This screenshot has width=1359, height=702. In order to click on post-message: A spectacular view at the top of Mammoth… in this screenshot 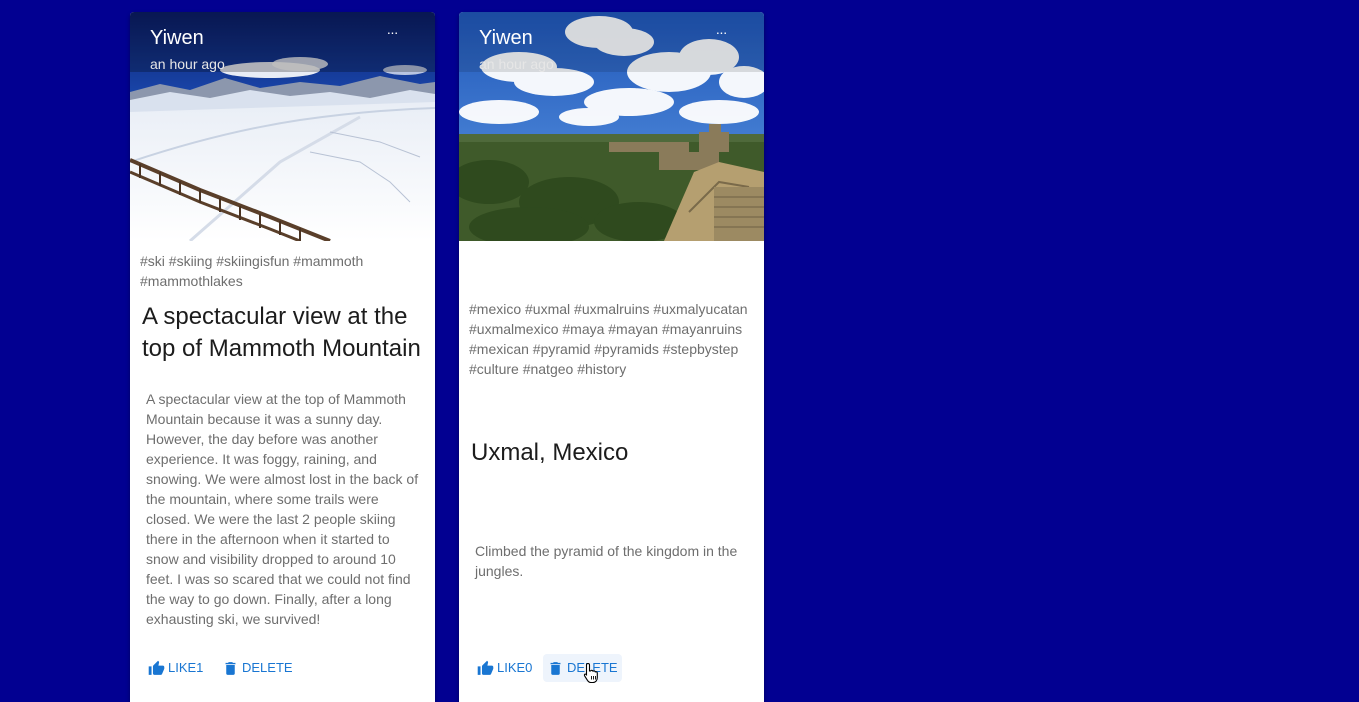, I will do `click(282, 509)`.